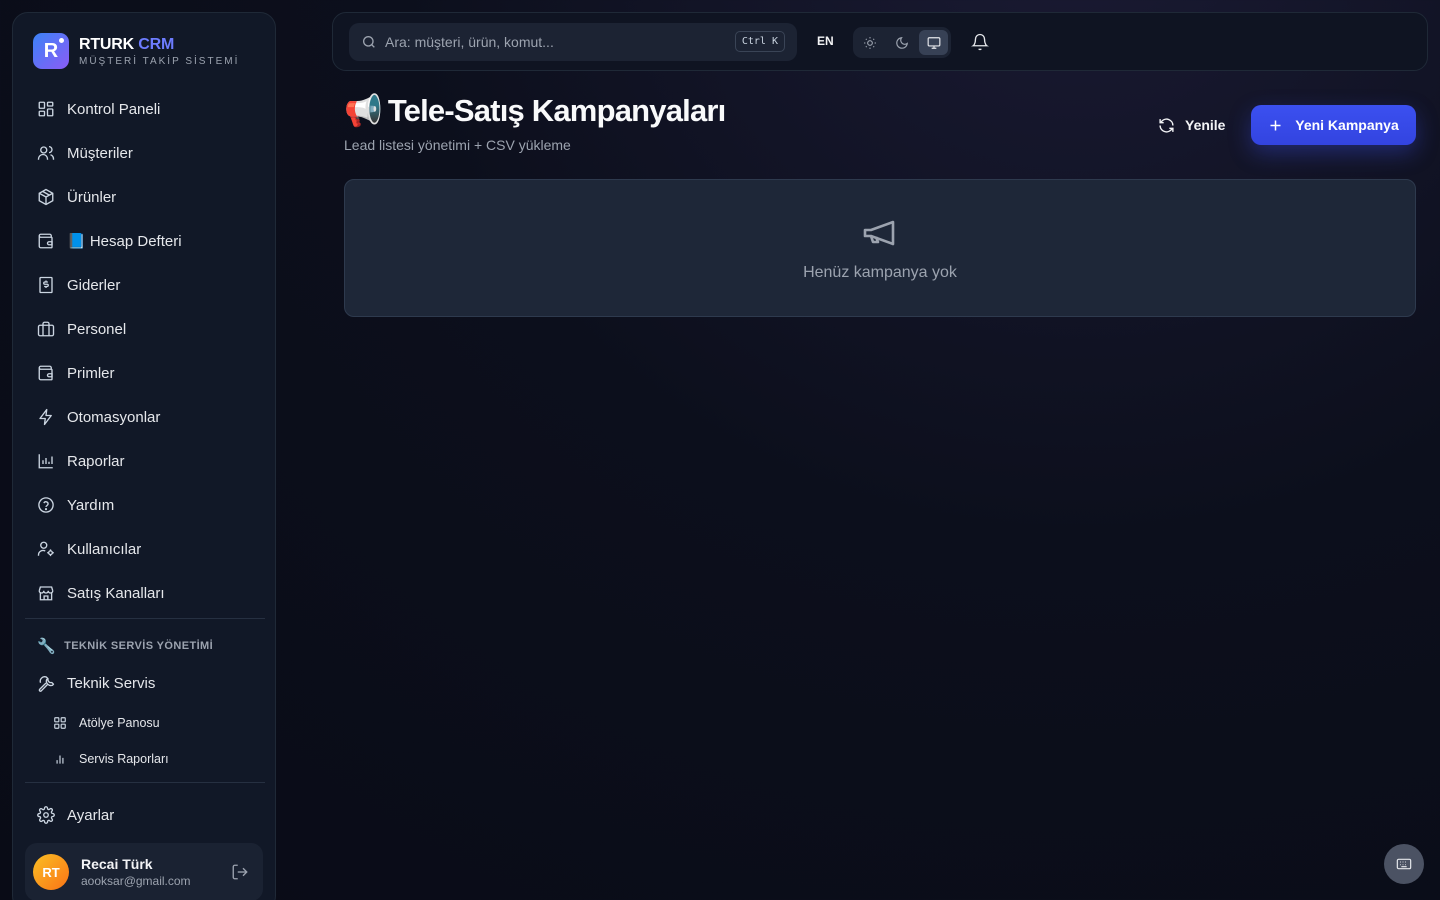 This screenshot has width=1440, height=900. I want to click on search-shortcut-badge: Ctrl K, so click(759, 41).